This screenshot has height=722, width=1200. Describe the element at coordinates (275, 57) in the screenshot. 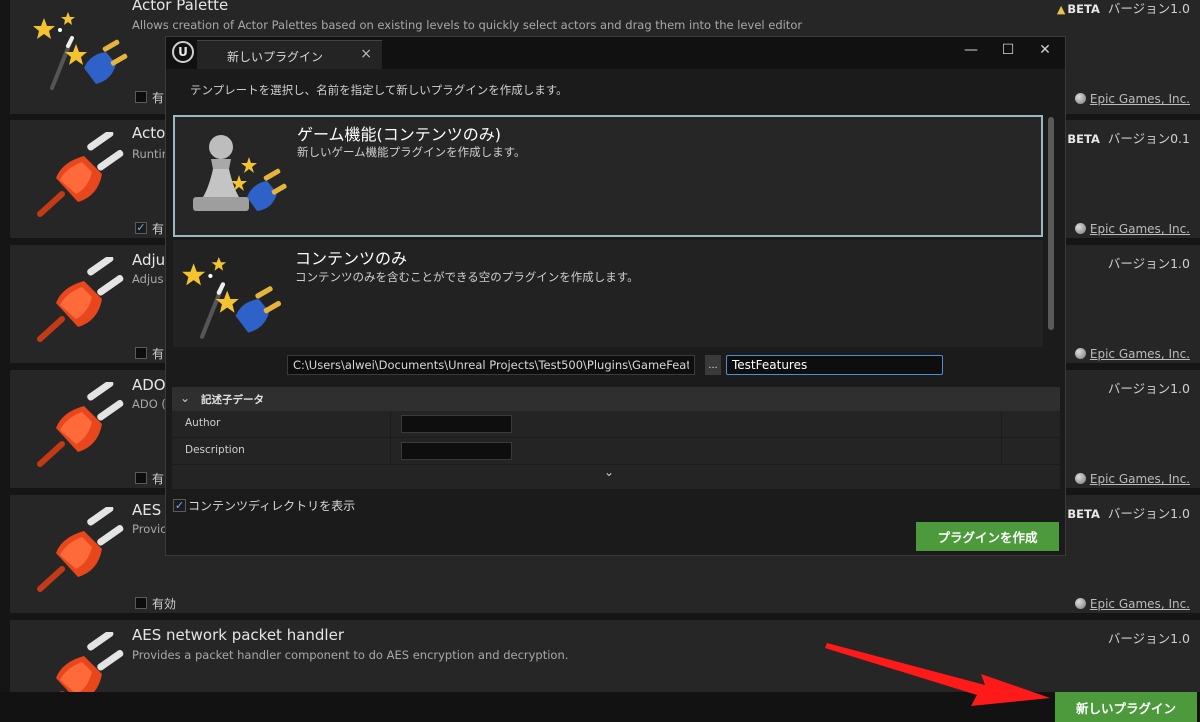

I see `tab-title: 新しいプラグイン` at that location.